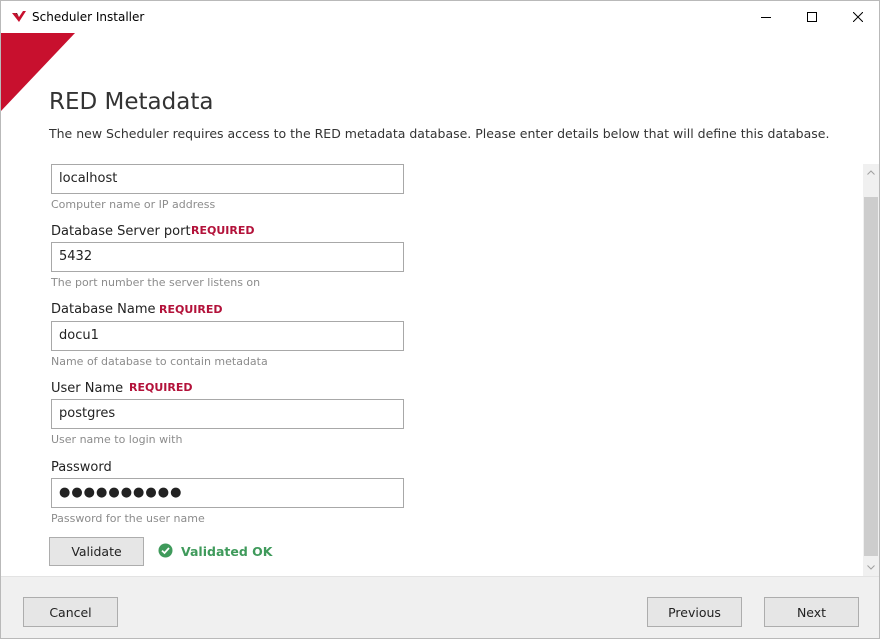 This screenshot has height=639, width=880. Describe the element at coordinates (227, 179) in the screenshot. I see `server-name-input: localhost` at that location.